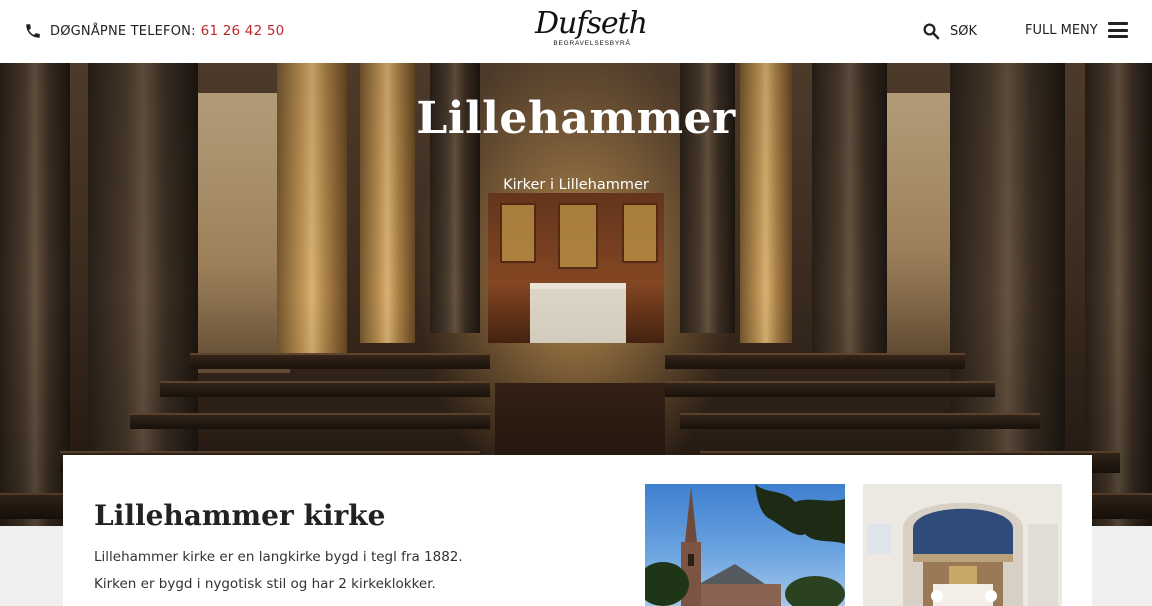 This screenshot has height=606, width=1152. What do you see at coordinates (576, 118) in the screenshot?
I see `hero-title: Lillehammer` at bounding box center [576, 118].